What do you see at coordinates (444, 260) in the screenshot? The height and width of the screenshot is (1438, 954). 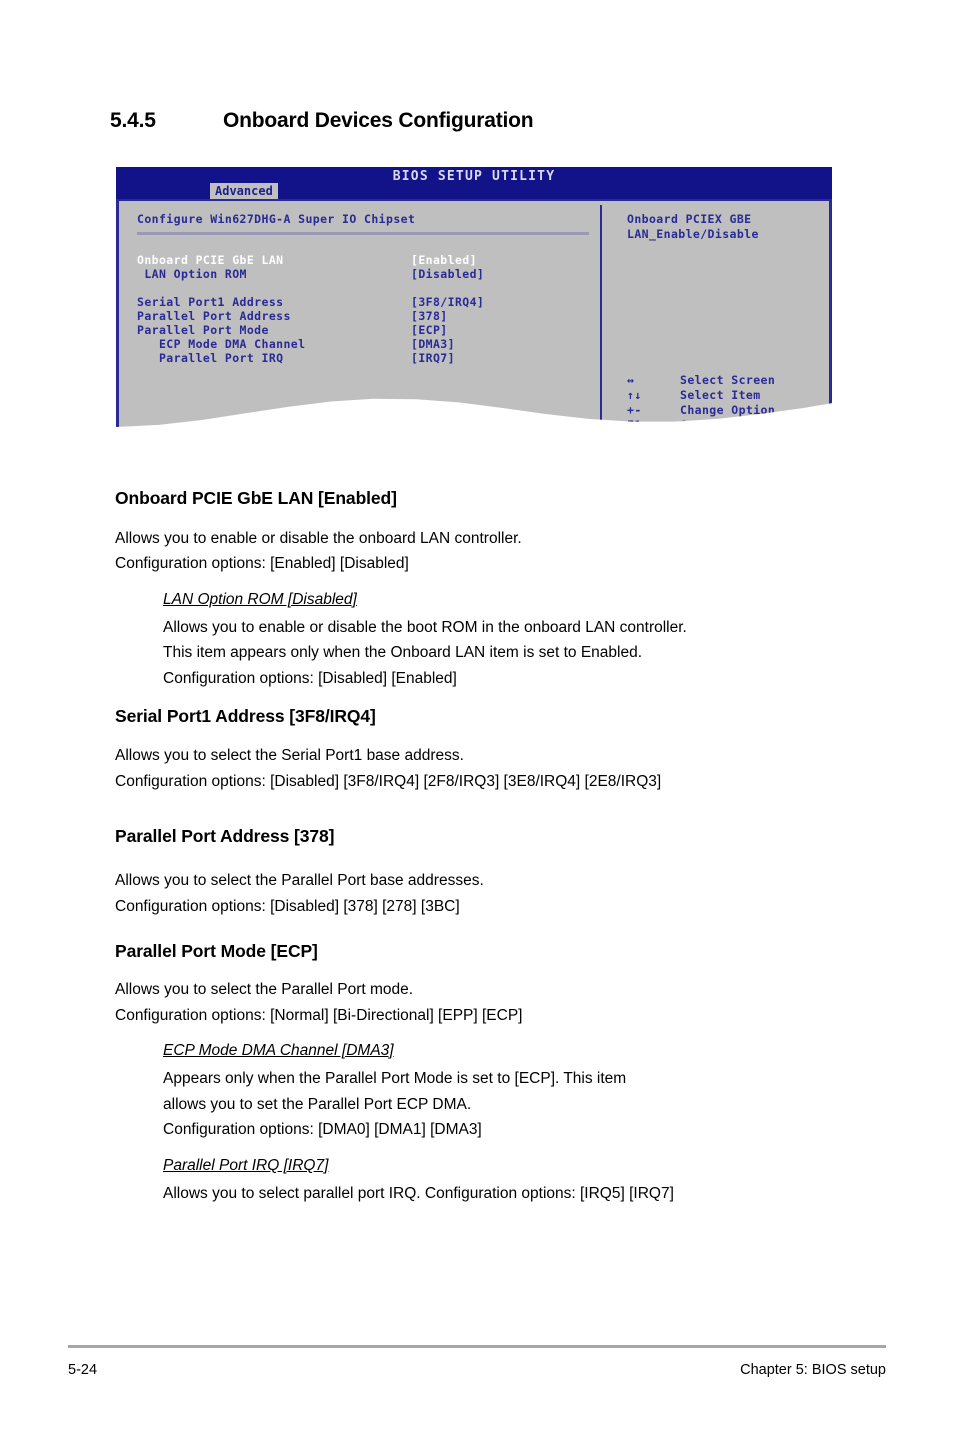 I see `bios-item-value: [Enabled]` at bounding box center [444, 260].